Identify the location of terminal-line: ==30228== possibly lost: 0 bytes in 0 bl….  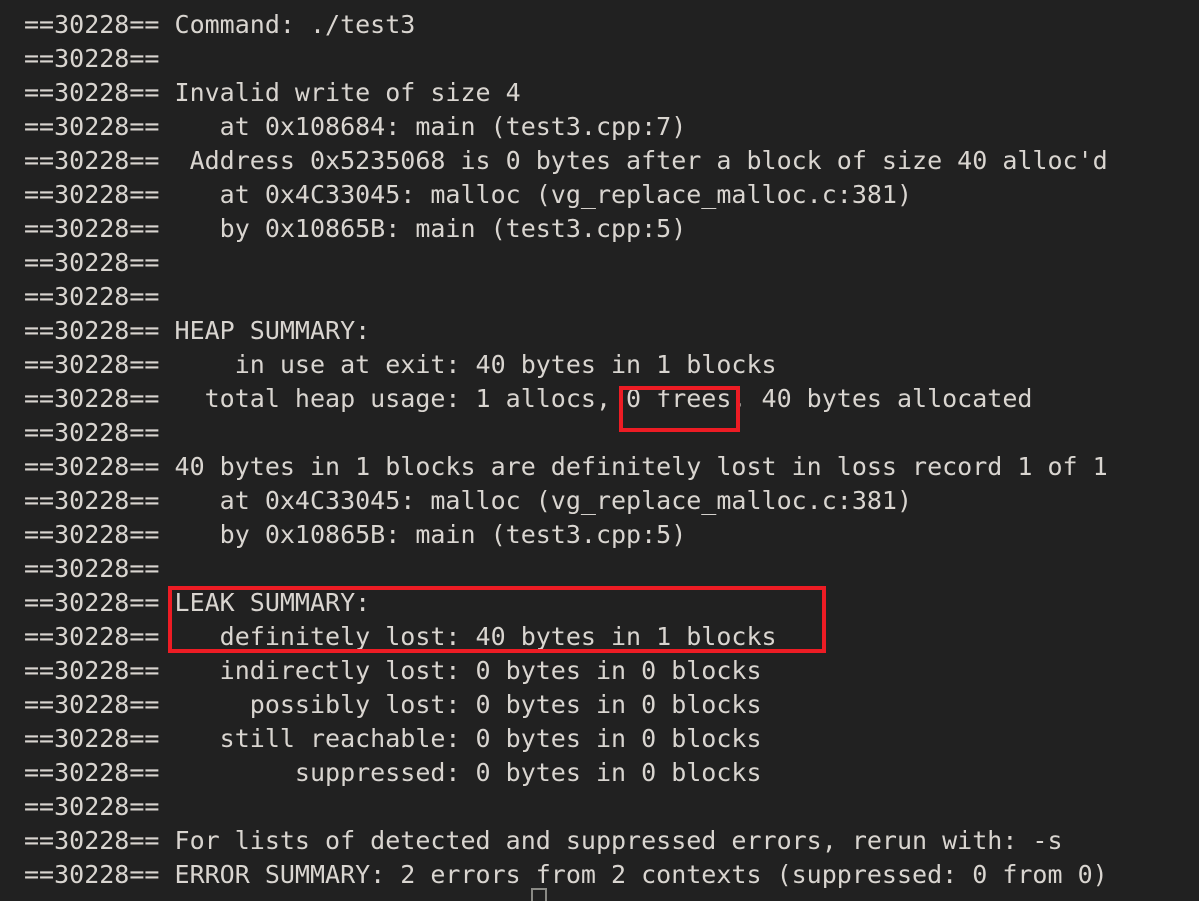
(393, 704).